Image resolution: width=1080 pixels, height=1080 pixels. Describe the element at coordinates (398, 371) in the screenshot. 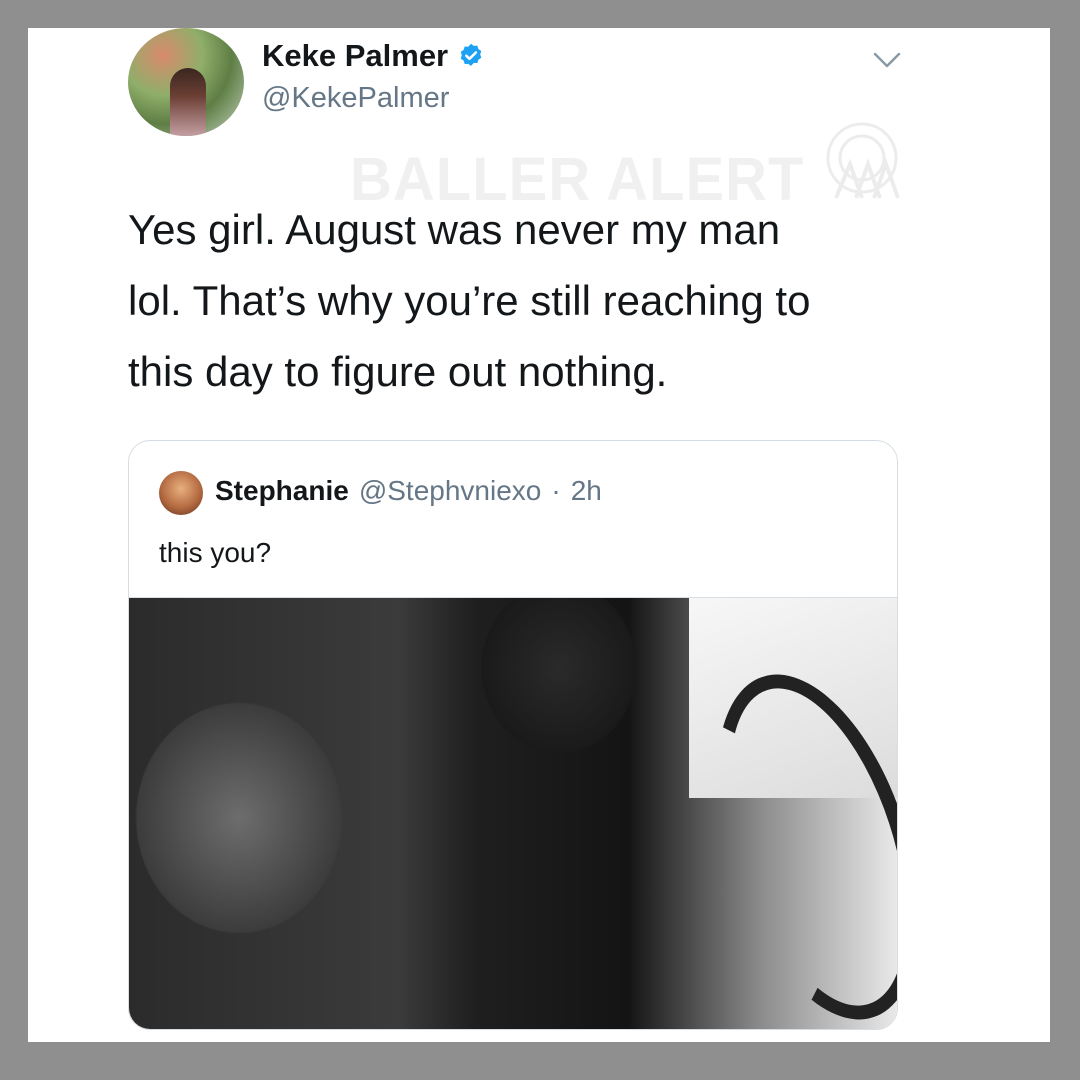

I see `tweet-text-line: this day to figure out nothing.` at that location.